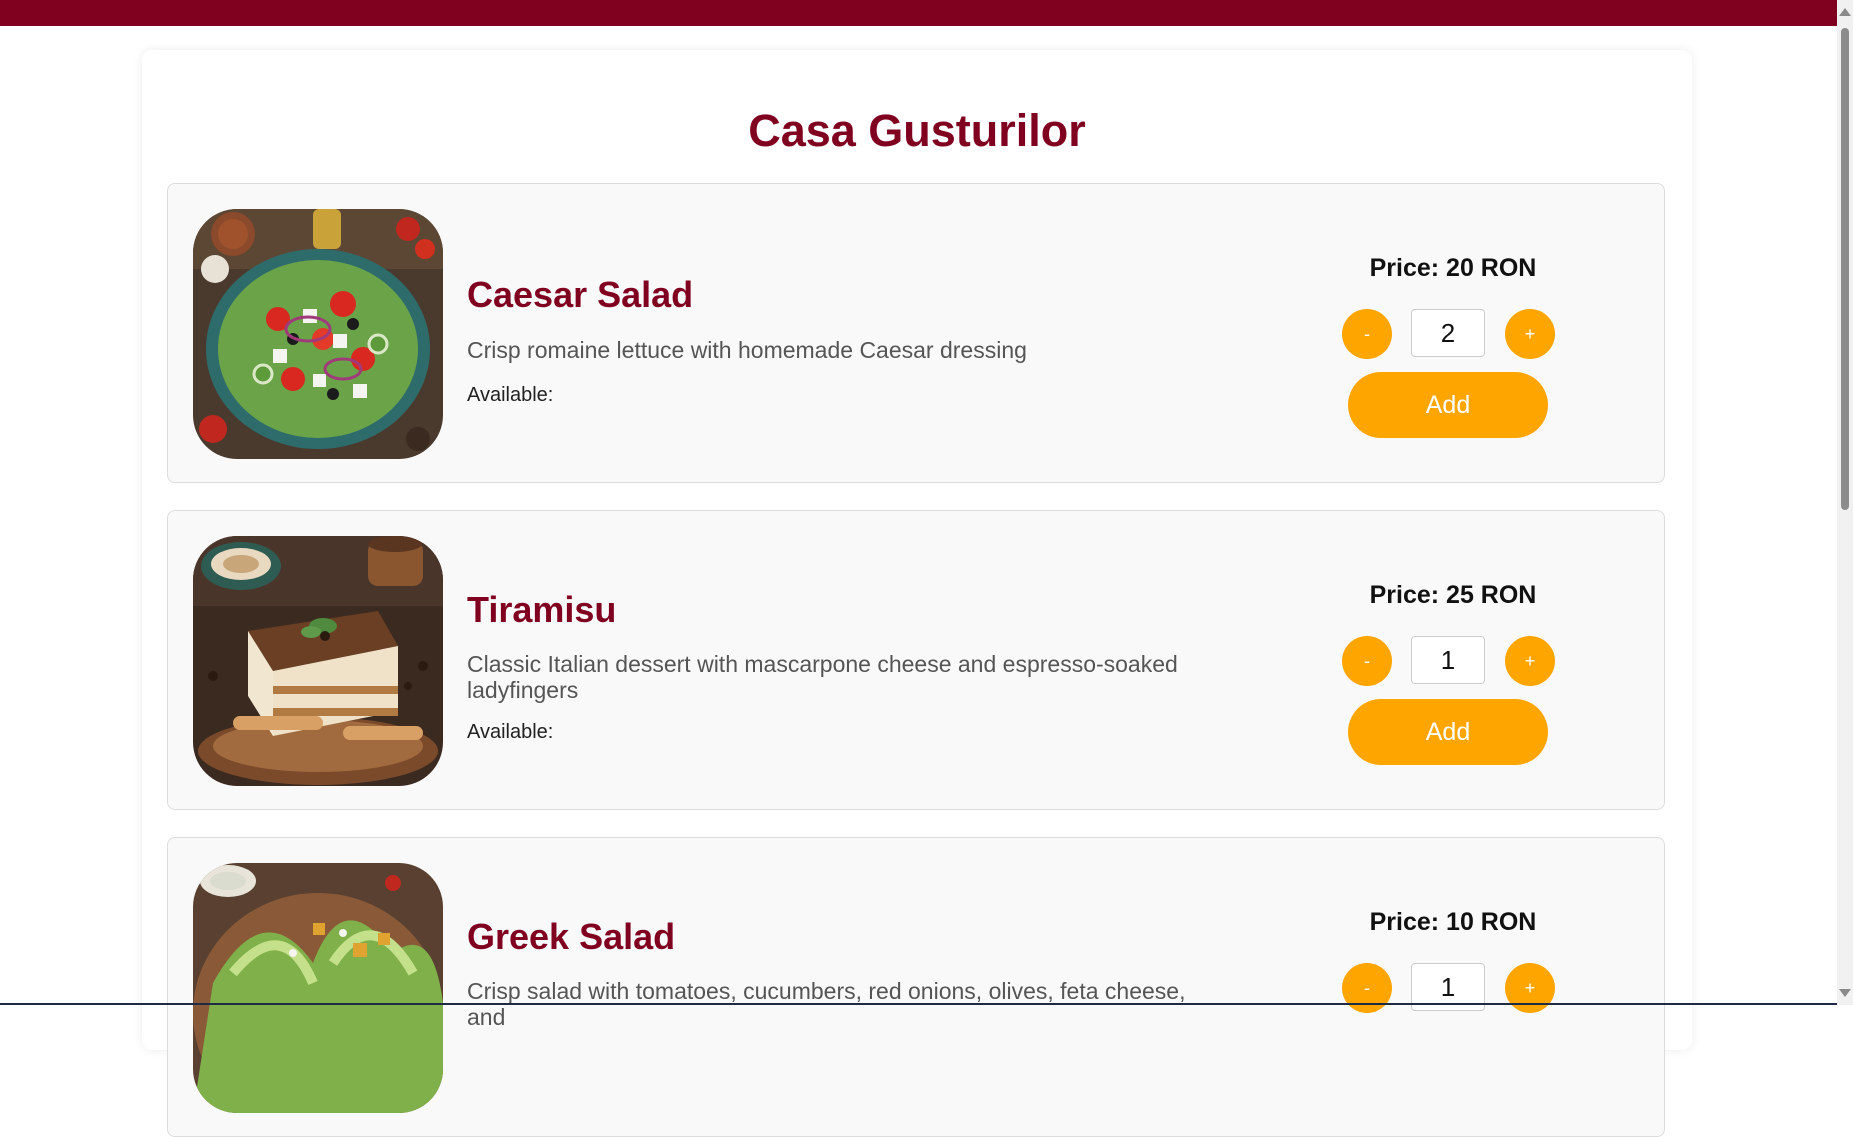 Image resolution: width=1853 pixels, height=1137 pixels. Describe the element at coordinates (1453, 595) in the screenshot. I see `price-label: Price: 25 RON` at that location.